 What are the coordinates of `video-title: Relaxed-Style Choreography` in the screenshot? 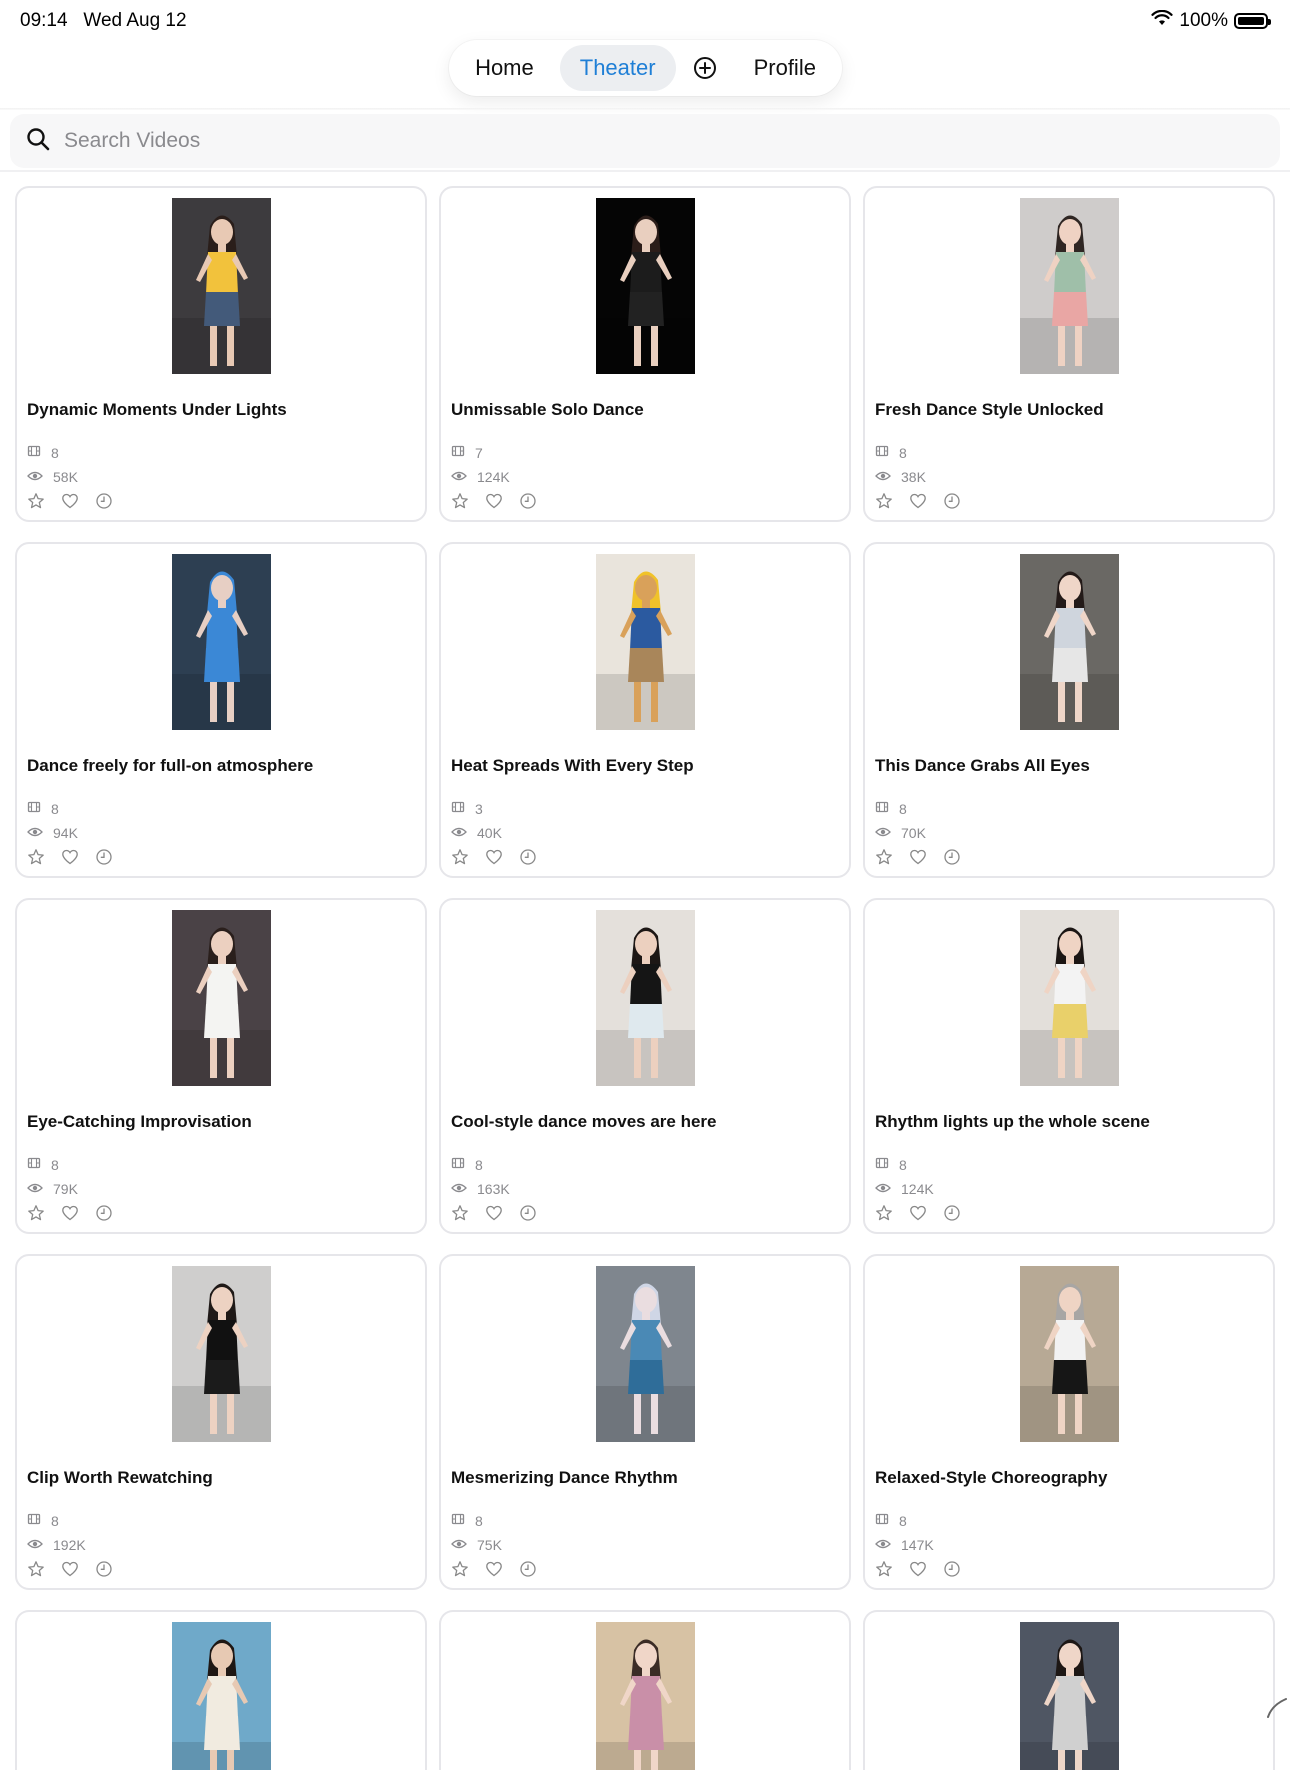 It's located at (991, 1478).